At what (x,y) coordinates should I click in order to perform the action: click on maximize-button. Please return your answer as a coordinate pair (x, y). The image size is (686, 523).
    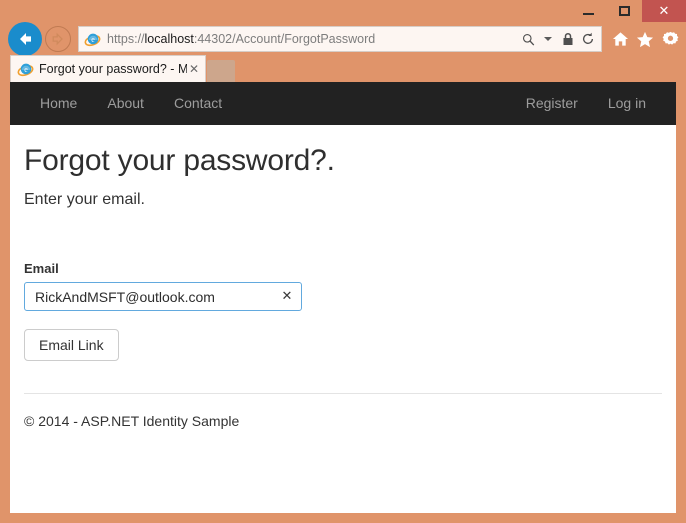
    Looking at the image, I should click on (624, 11).